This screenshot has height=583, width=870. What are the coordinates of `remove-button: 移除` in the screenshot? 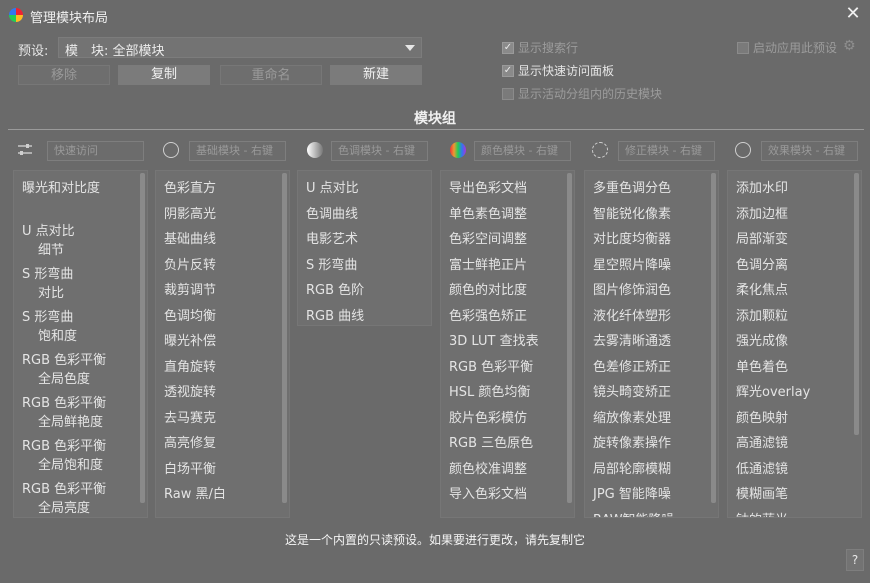 It's located at (64, 75).